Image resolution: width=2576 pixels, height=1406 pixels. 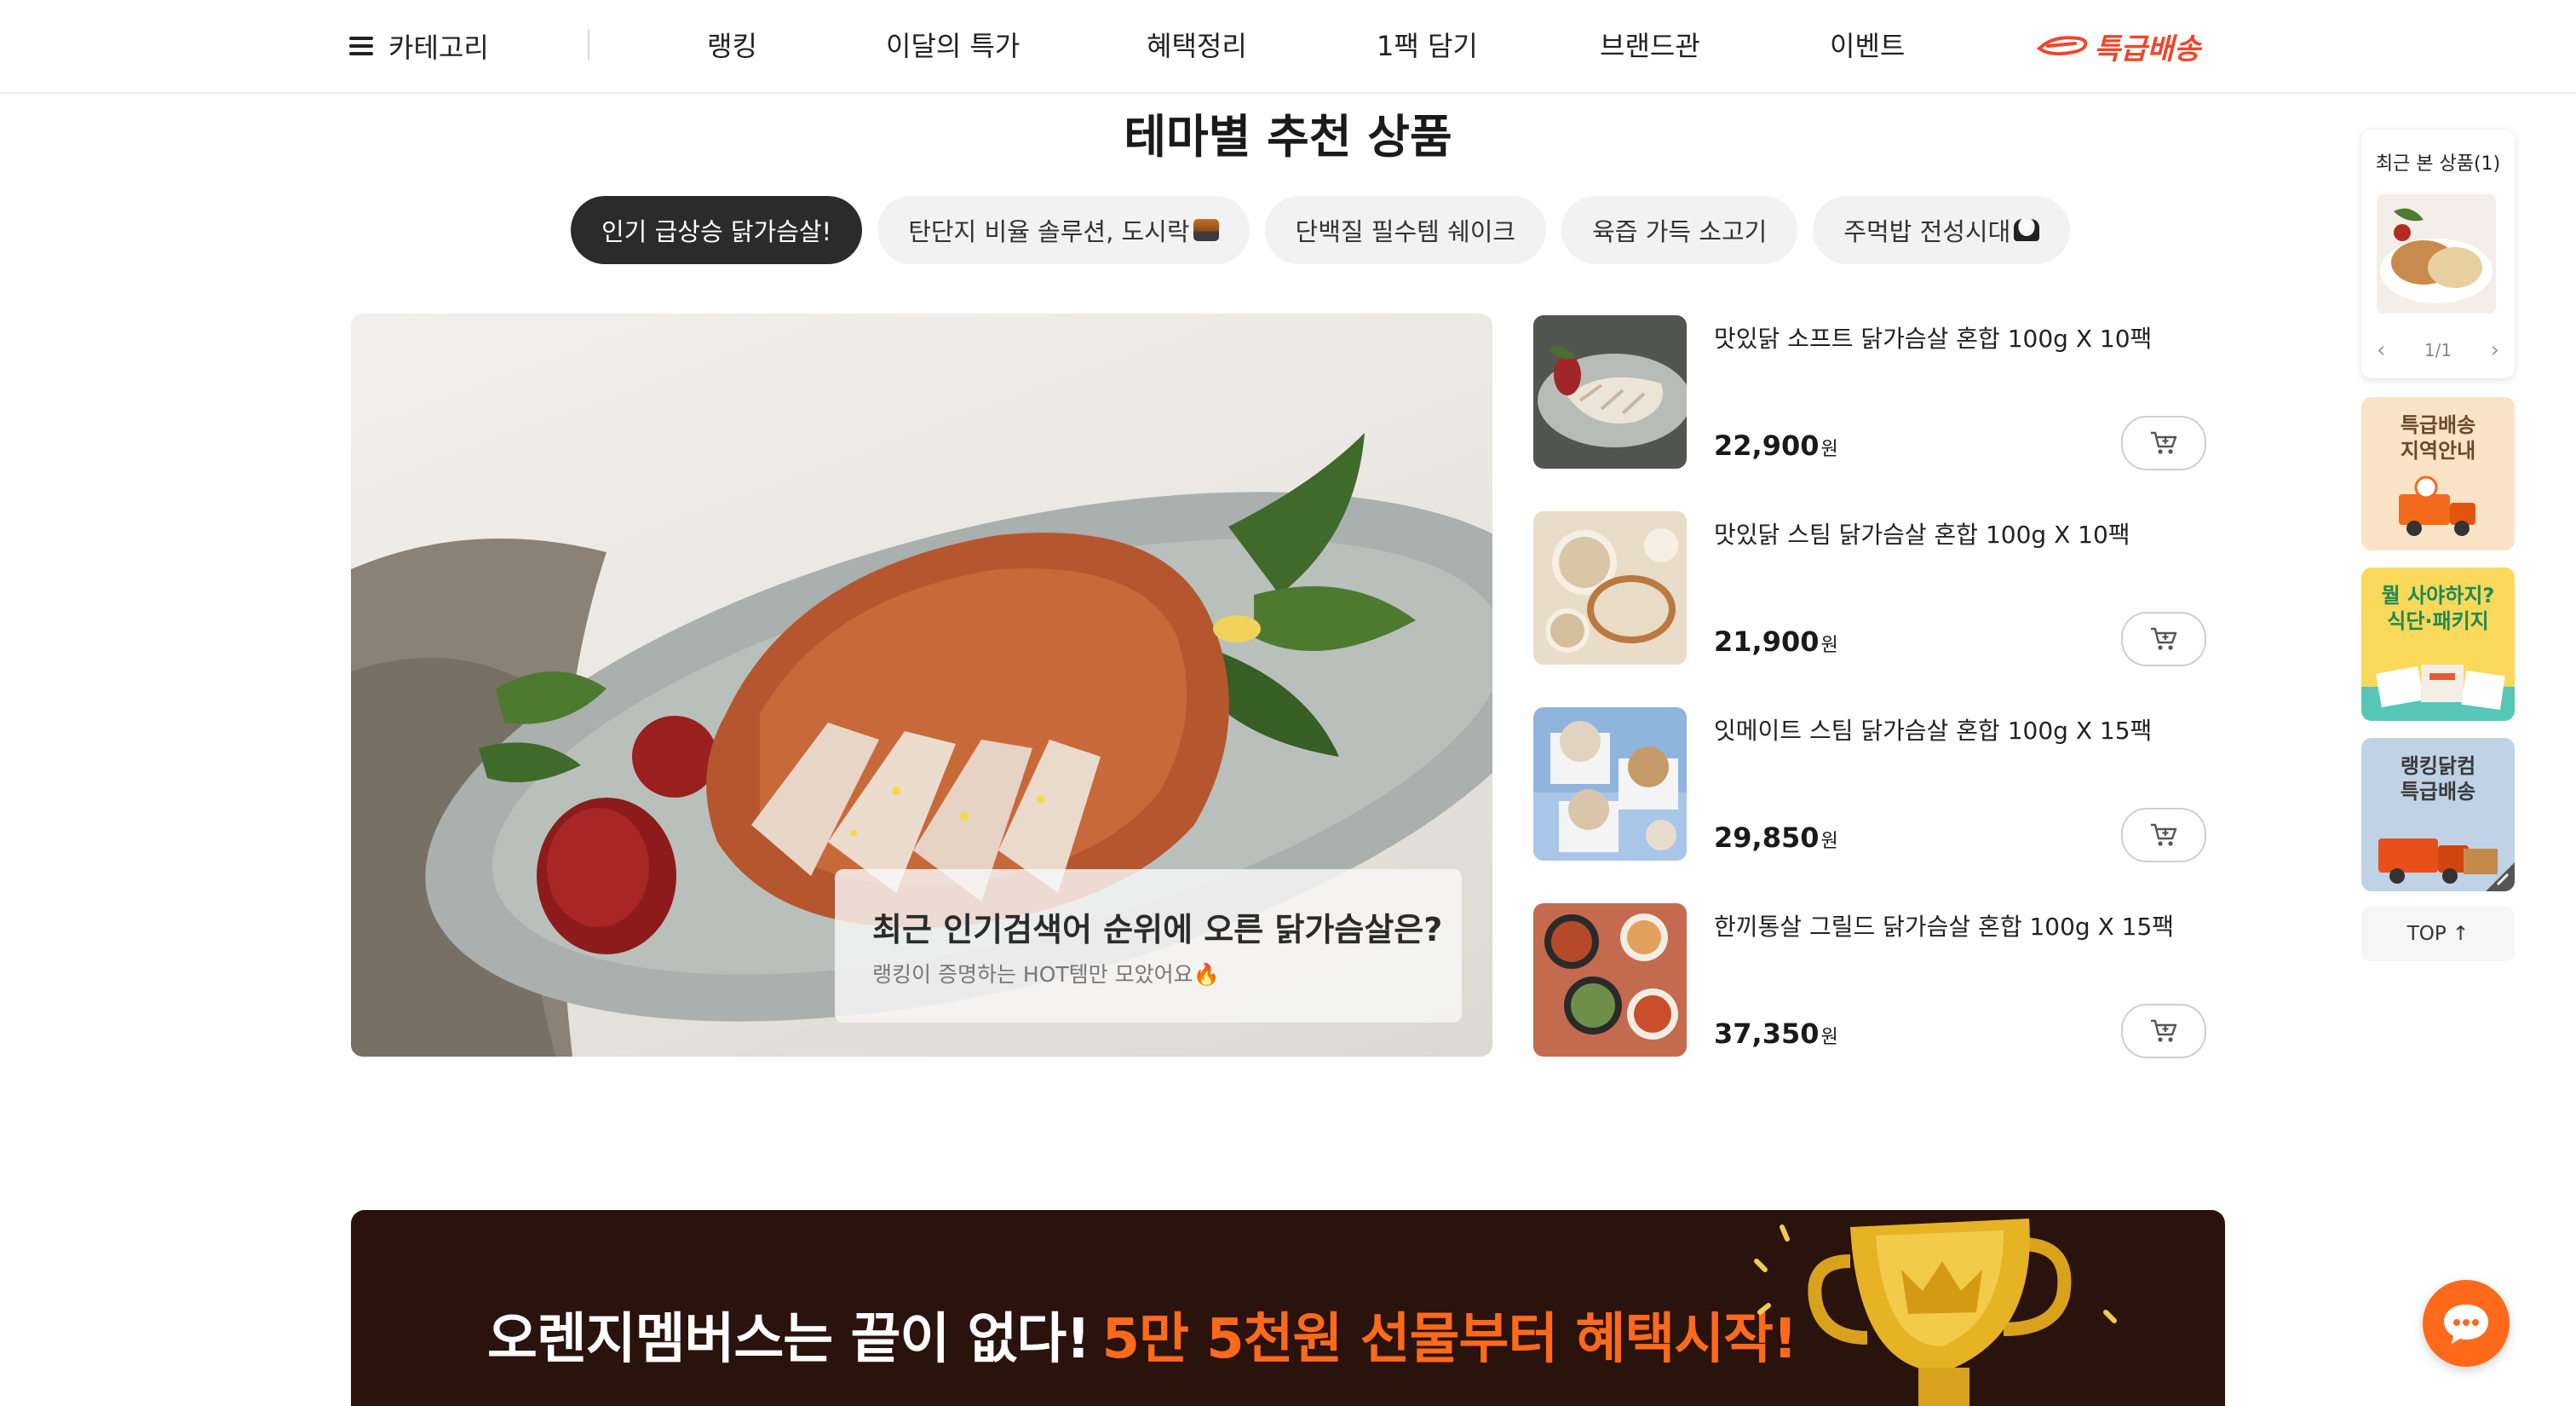 What do you see at coordinates (2438, 644) in the screenshot?
I see `rail-card-diet-package: 뭘 사야하지? 식단·패키지` at bounding box center [2438, 644].